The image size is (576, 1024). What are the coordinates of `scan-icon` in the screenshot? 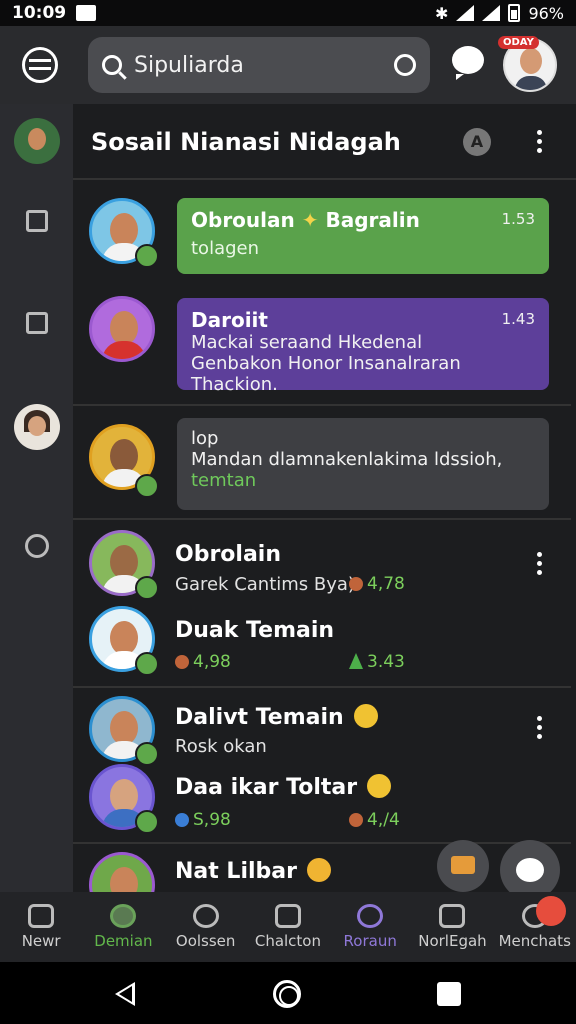 It's located at (405, 65).